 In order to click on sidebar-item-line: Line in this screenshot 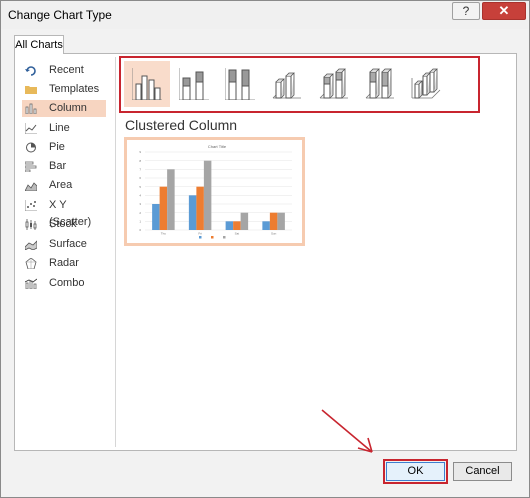, I will do `click(64, 128)`.